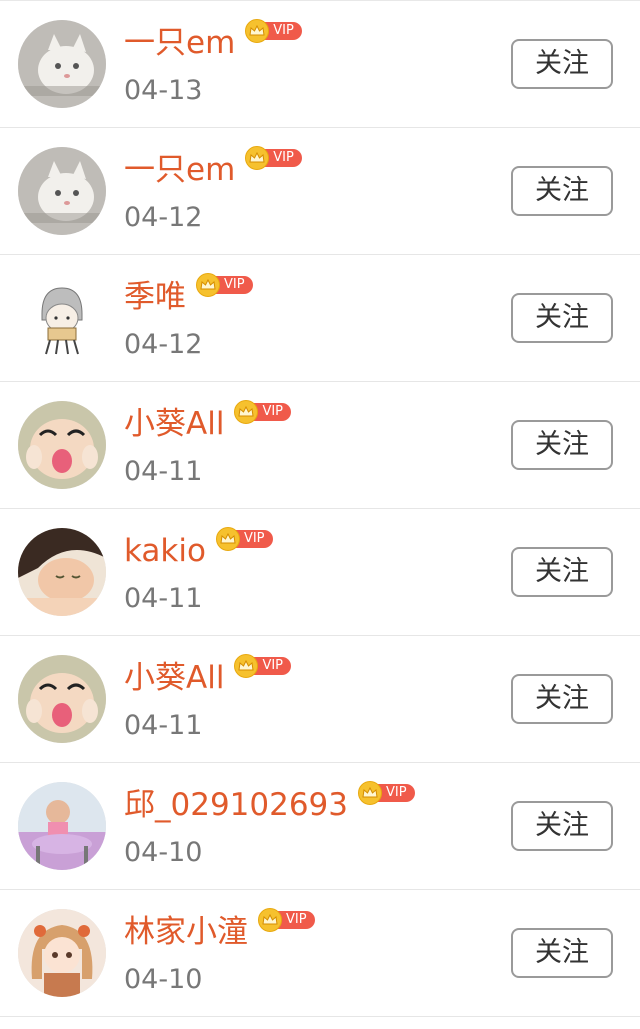  Describe the element at coordinates (186, 932) in the screenshot. I see `user-name: 林家小潼` at that location.